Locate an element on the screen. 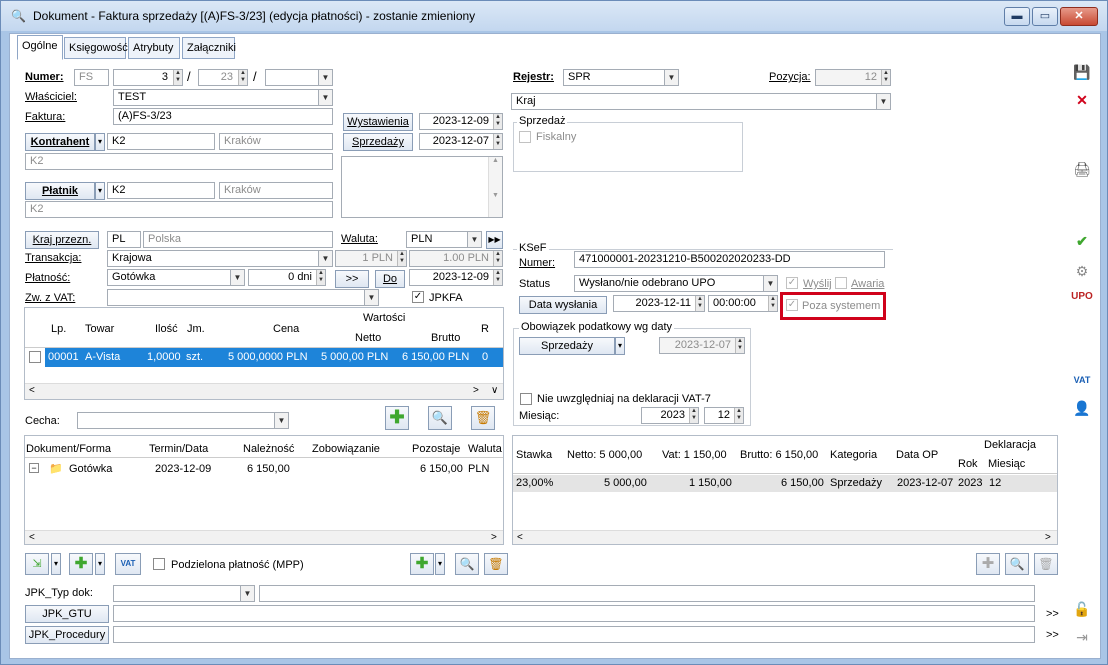 The height and width of the screenshot is (665, 1108). do-button: Do is located at coordinates (390, 279).